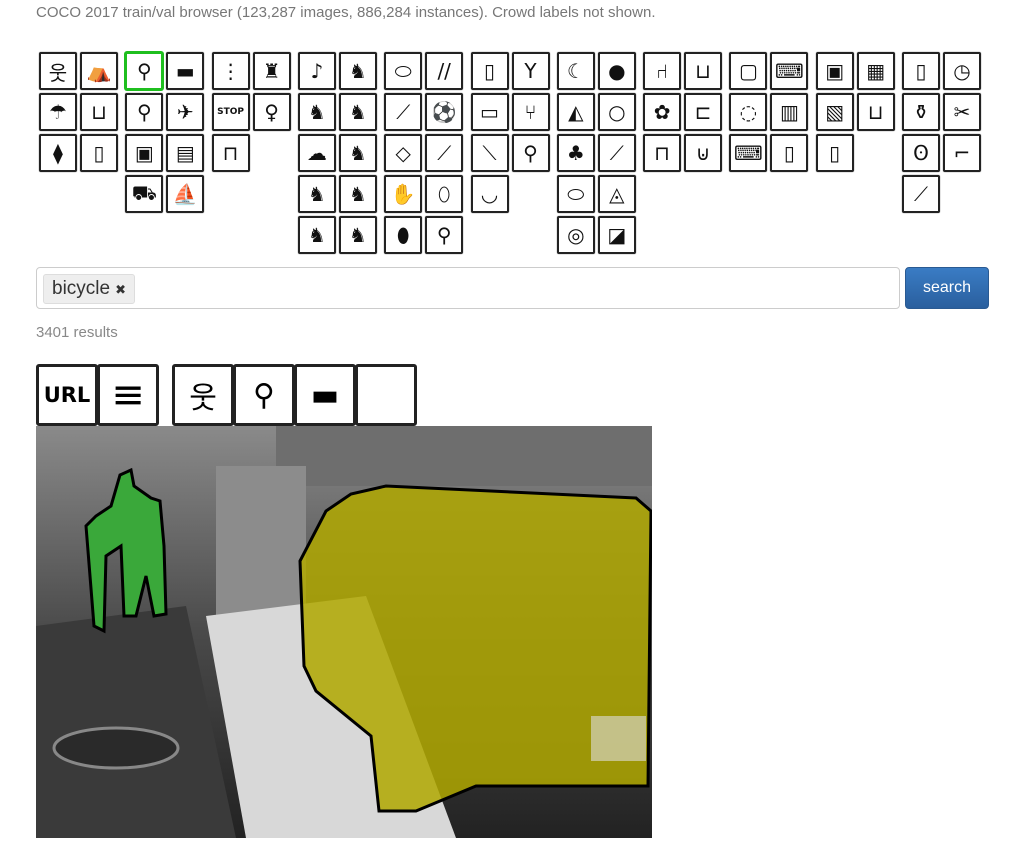 This screenshot has height=858, width=1024. What do you see at coordinates (530, 71) in the screenshot?
I see `category-wine-glass-icon: Y` at bounding box center [530, 71].